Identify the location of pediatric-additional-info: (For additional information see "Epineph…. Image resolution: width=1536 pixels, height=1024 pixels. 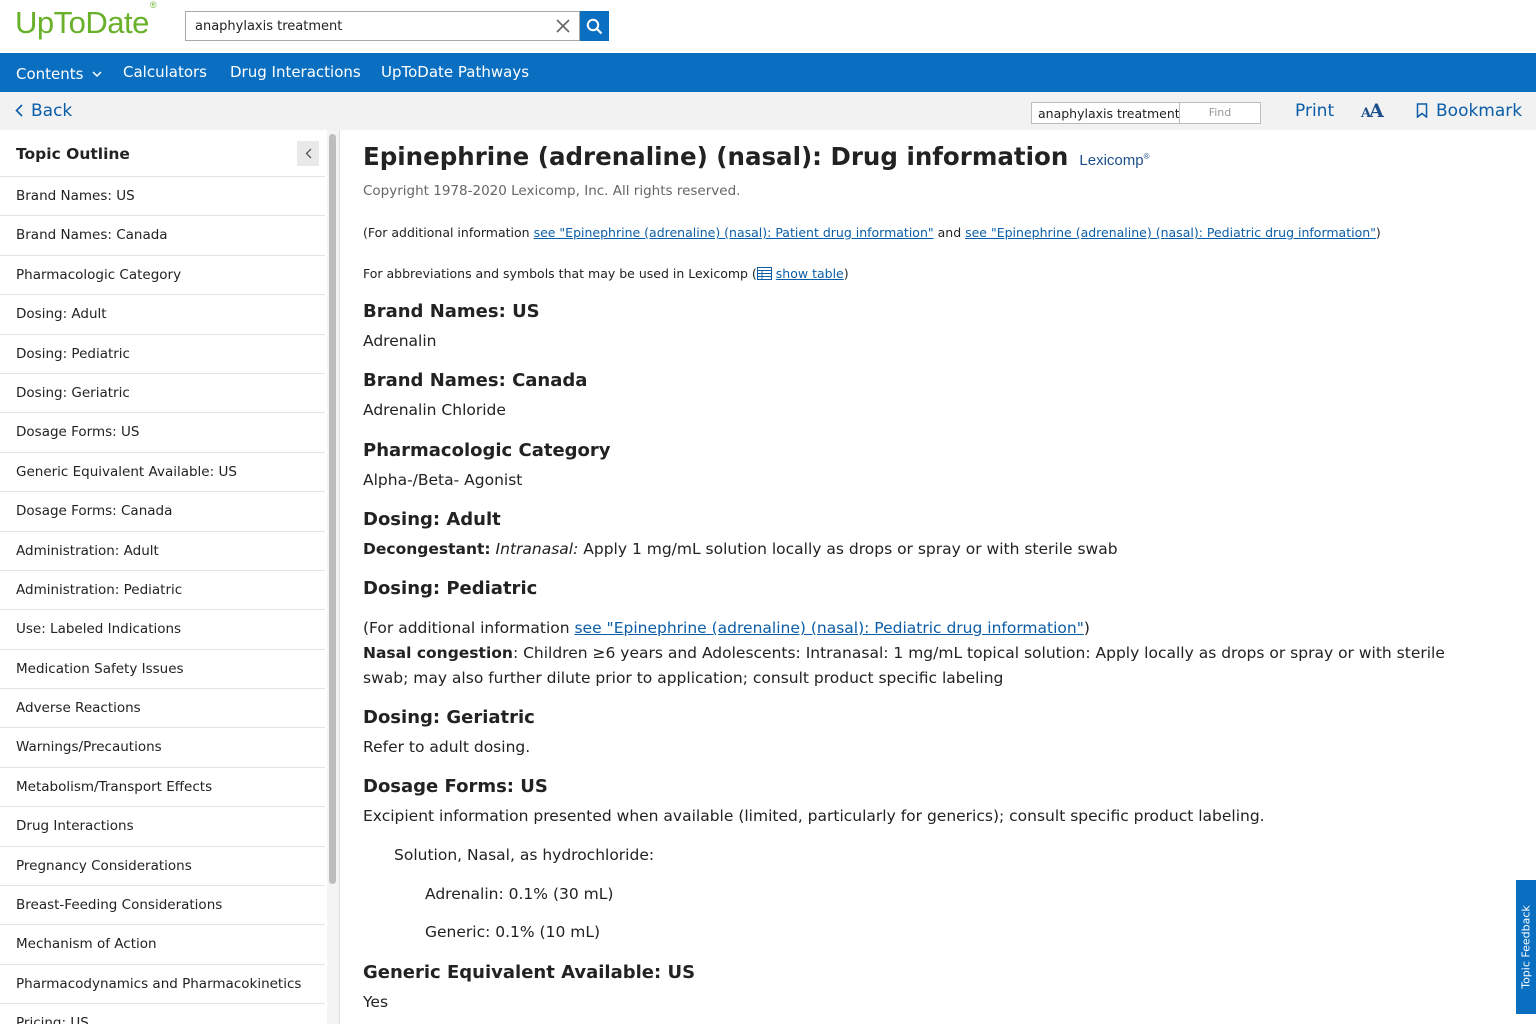
(726, 628).